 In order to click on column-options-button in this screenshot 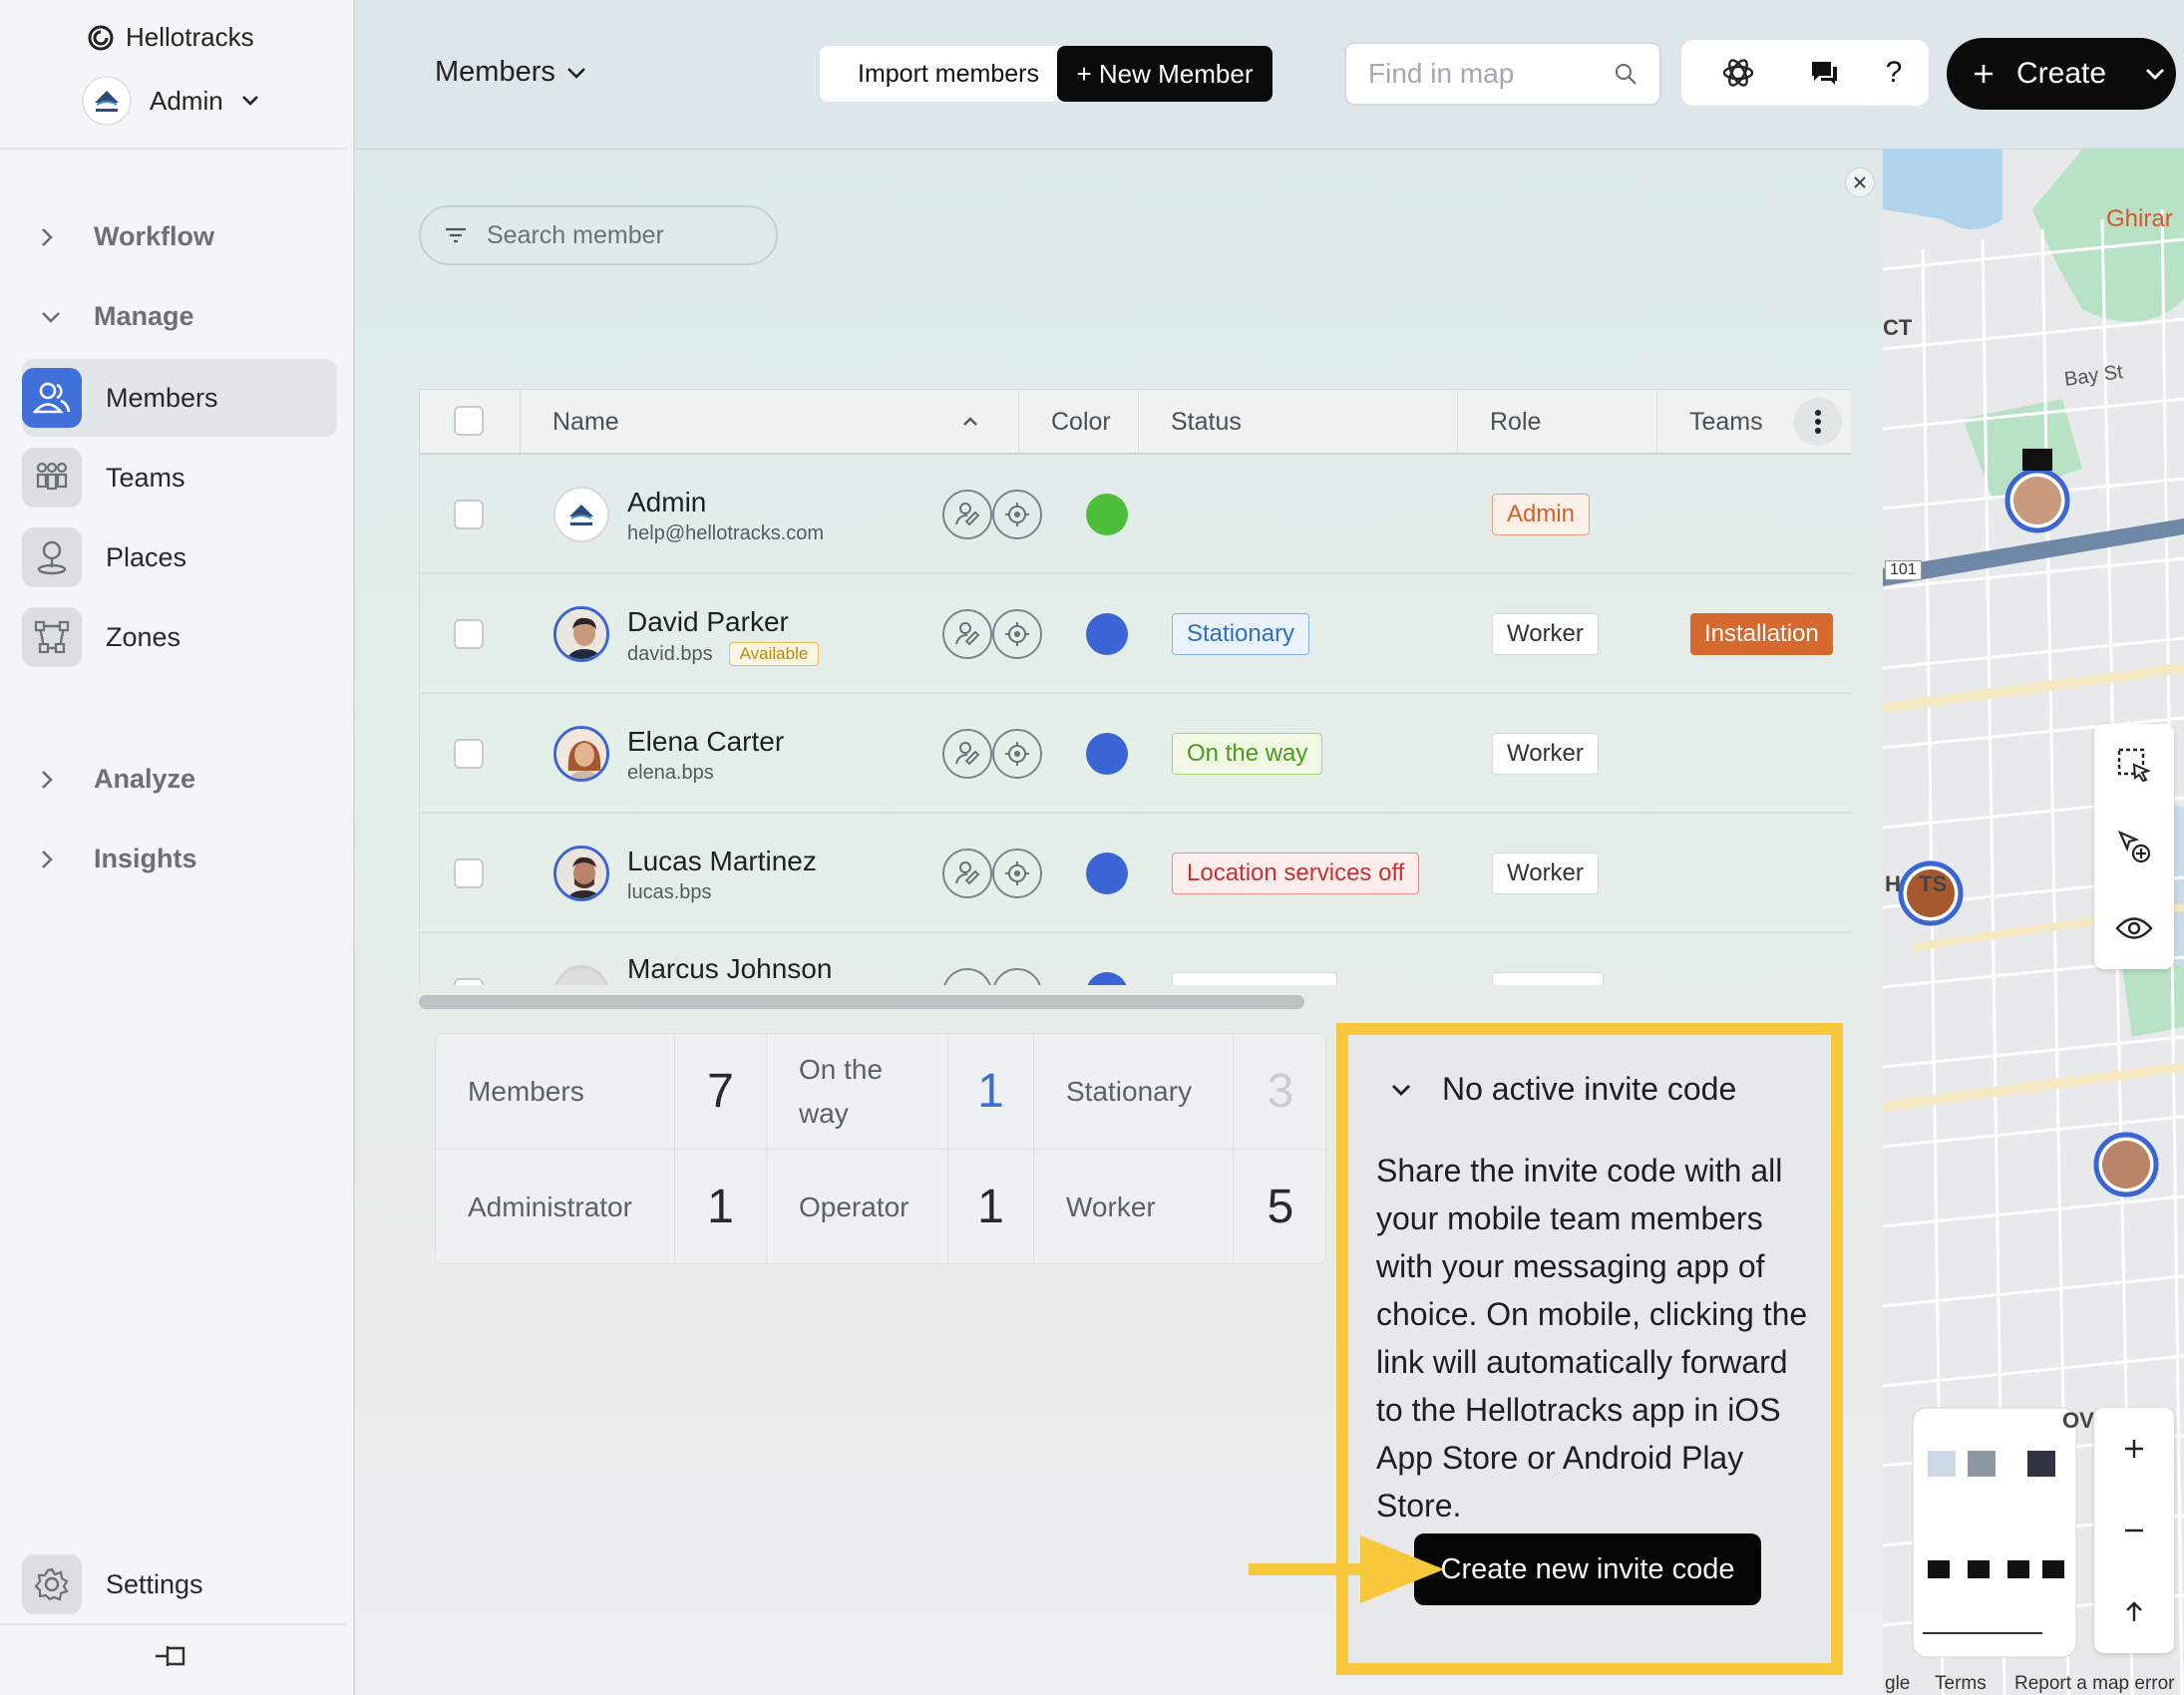, I will do `click(1818, 422)`.